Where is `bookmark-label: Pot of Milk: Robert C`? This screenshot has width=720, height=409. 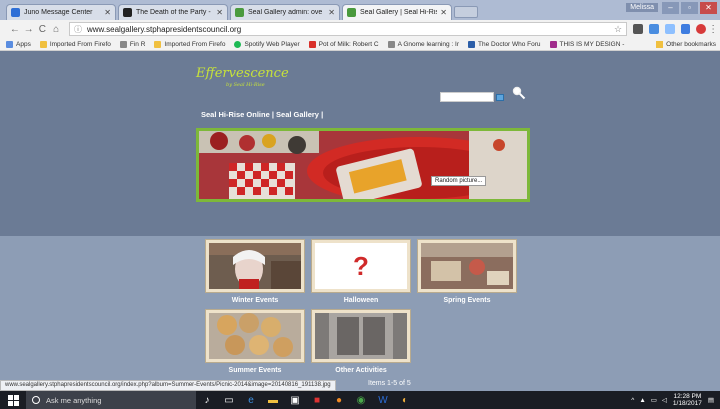
bookmark-label: Pot of Milk: Robert C is located at coordinates (348, 44).